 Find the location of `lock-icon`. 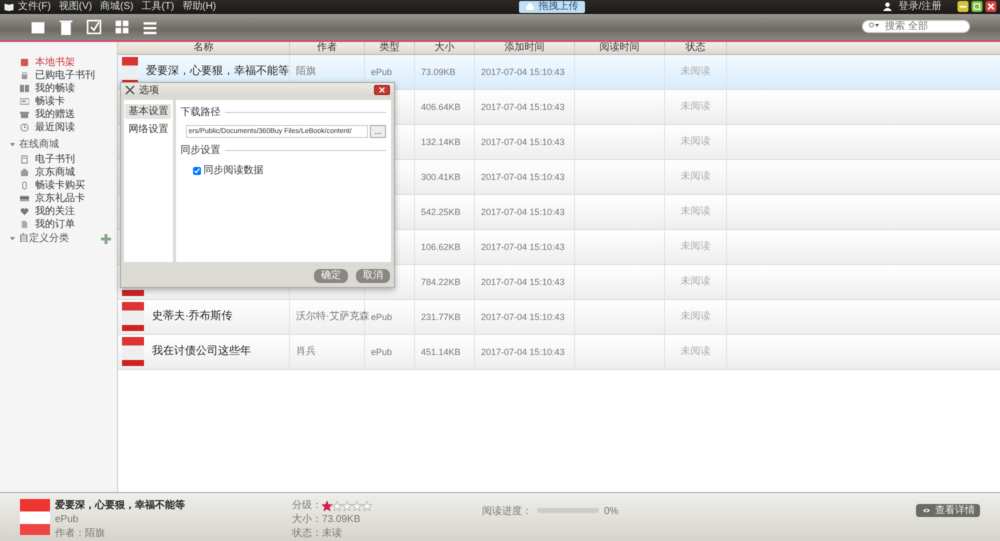

lock-icon is located at coordinates (24, 75).